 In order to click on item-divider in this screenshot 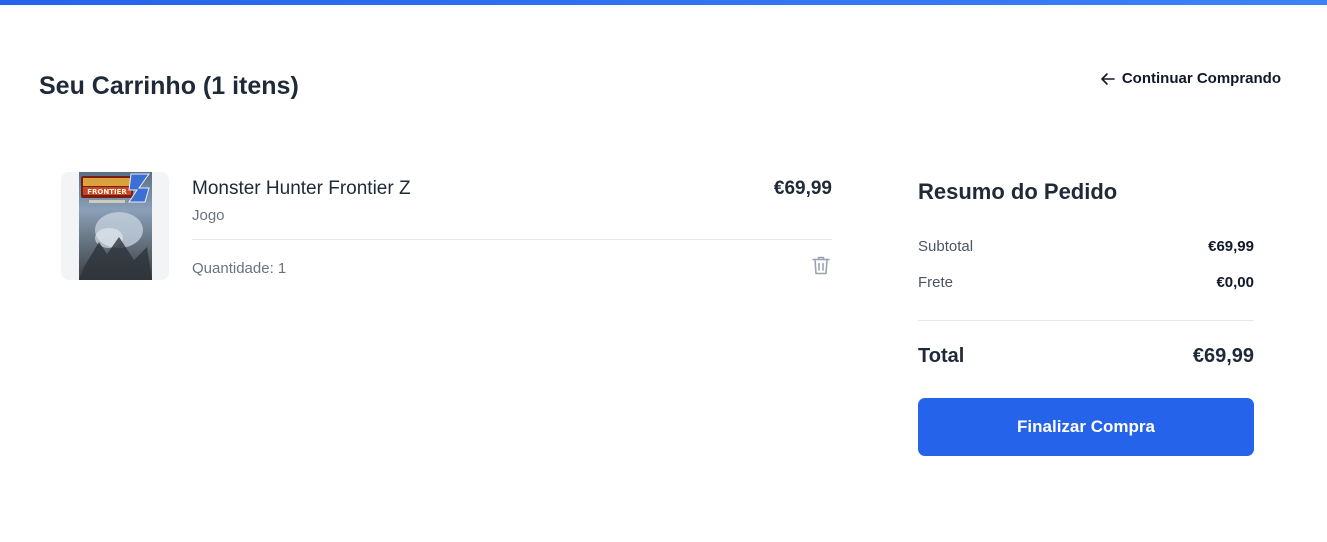, I will do `click(512, 239)`.